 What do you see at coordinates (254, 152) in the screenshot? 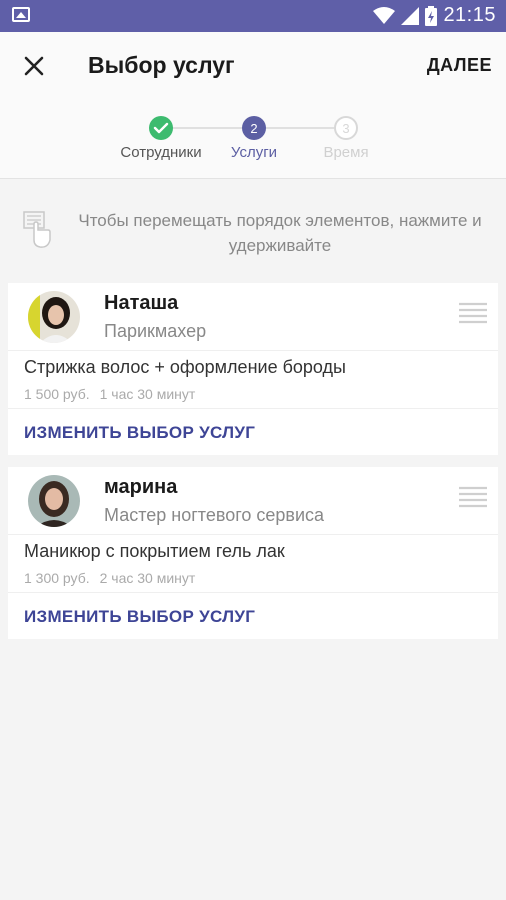
I see `step-label-services: Услуги` at bounding box center [254, 152].